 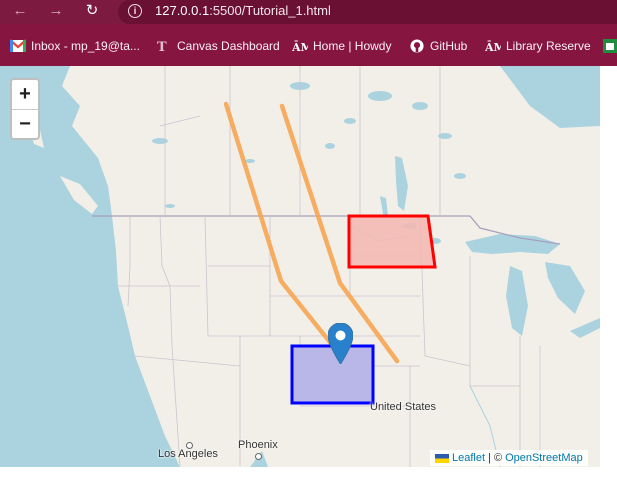 What do you see at coordinates (608, 266) in the screenshot?
I see `page-margin-right` at bounding box center [608, 266].